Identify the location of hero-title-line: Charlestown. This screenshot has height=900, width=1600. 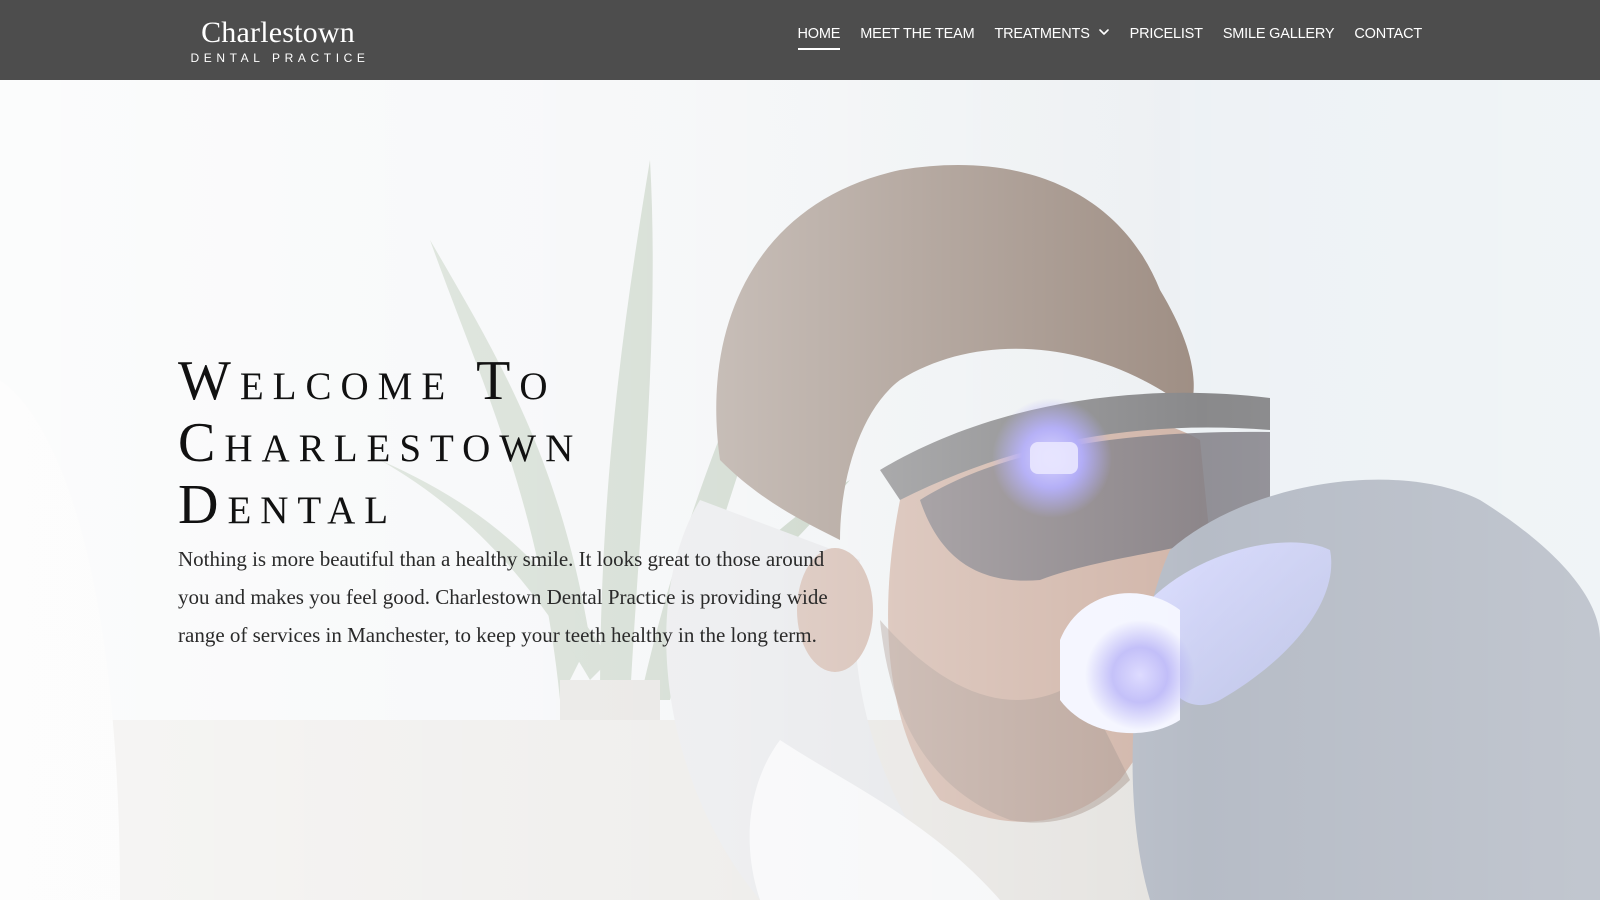
(380, 443).